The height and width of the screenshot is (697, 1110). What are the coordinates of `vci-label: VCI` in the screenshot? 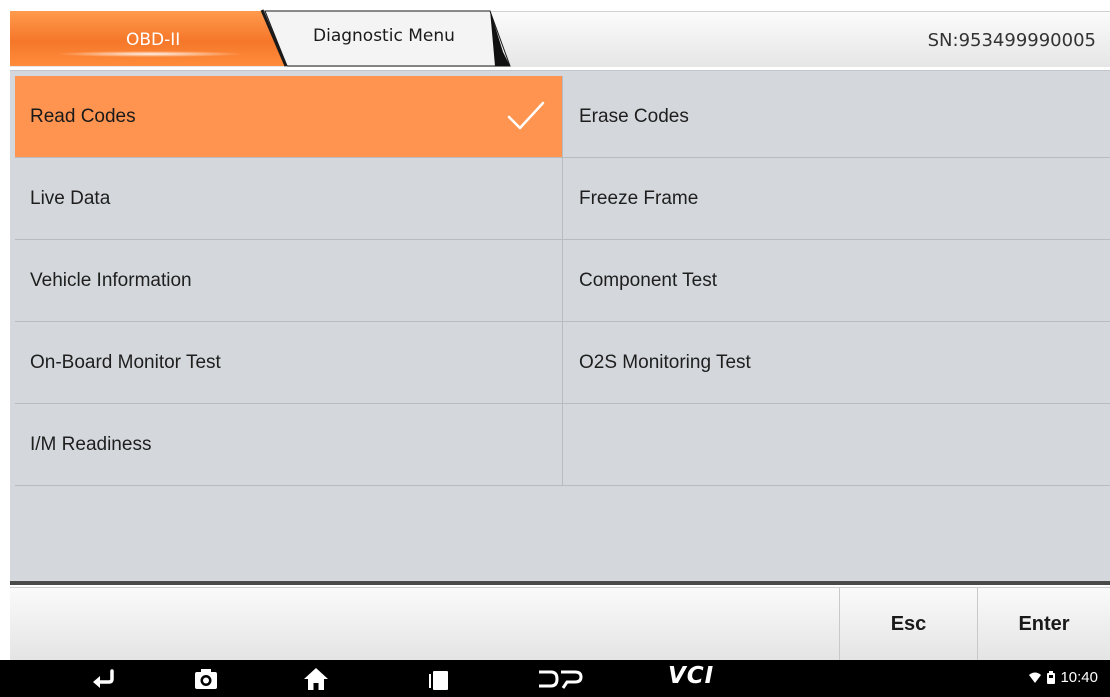 It's located at (691, 676).